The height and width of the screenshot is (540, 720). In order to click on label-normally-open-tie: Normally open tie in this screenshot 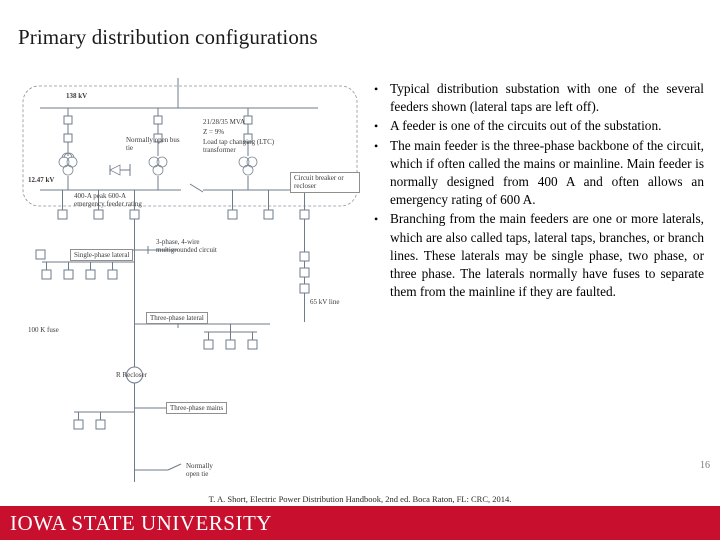, I will do `click(199, 470)`.